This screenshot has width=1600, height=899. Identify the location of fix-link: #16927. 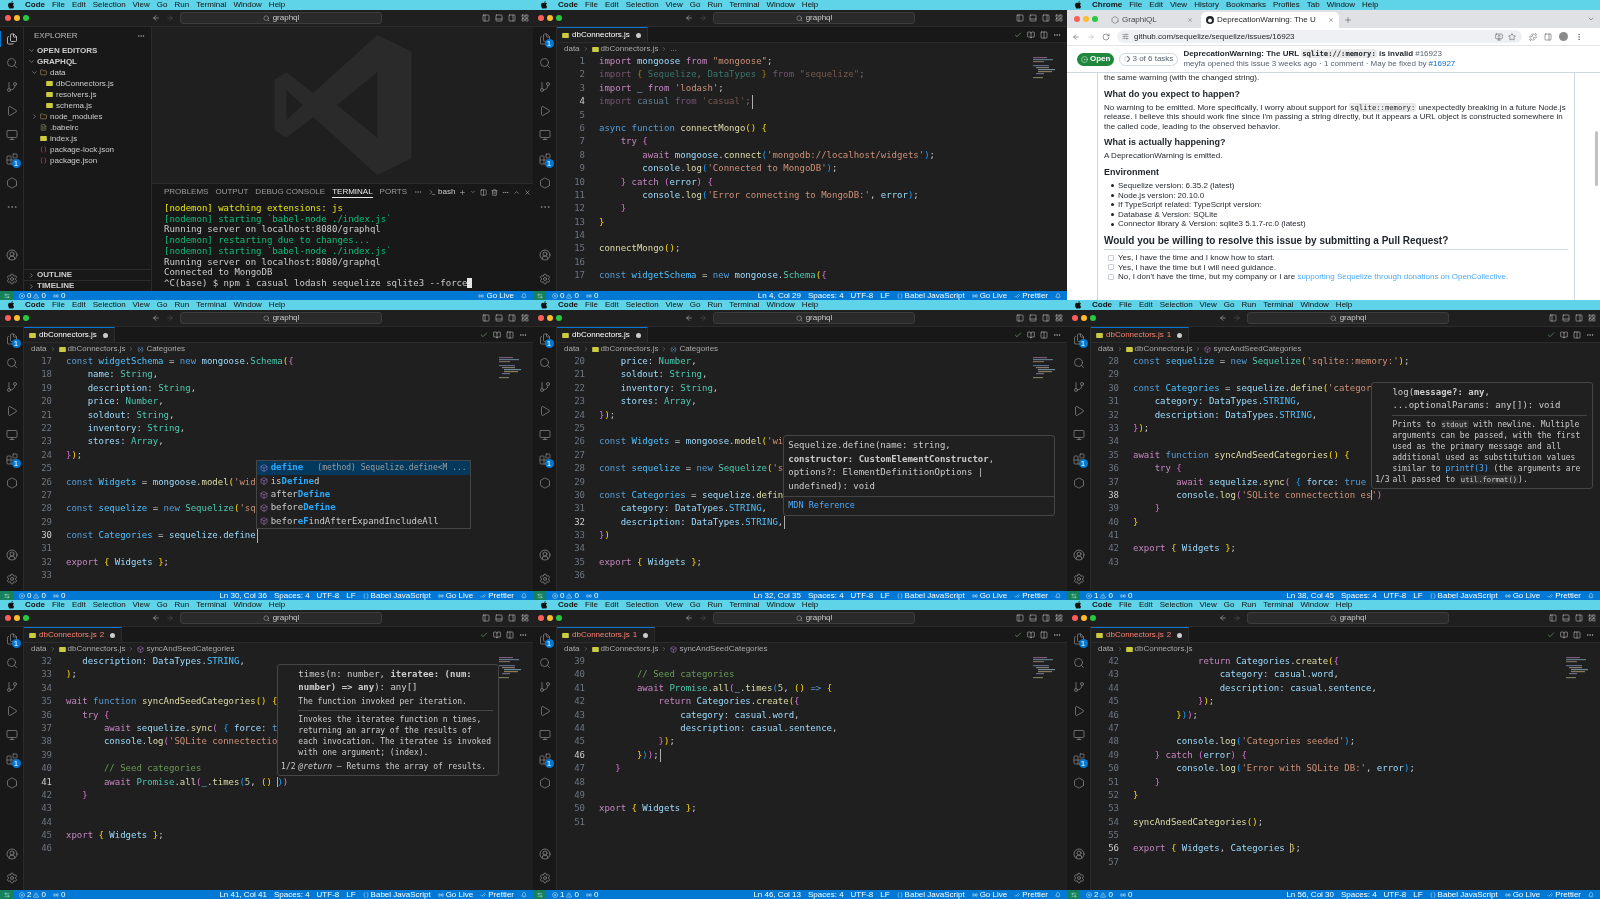
(1442, 64).